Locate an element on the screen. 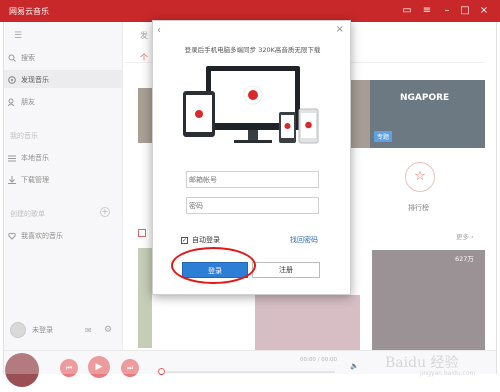 Image resolution: width=500 pixels, height=392 pixels. settings-icon: ≡ is located at coordinates (427, 11).